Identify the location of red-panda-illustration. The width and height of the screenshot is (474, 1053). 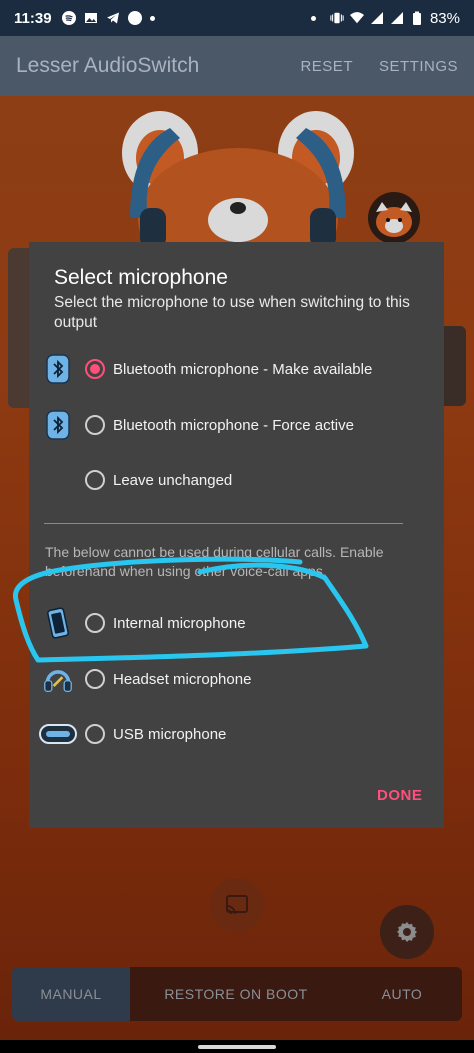
(238, 179).